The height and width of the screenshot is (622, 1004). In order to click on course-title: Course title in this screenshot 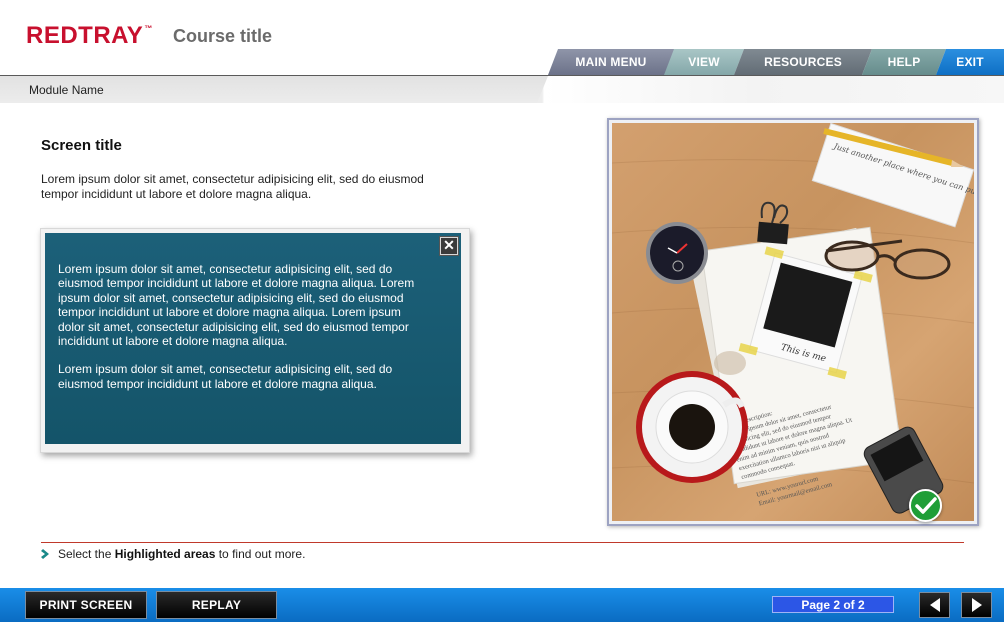, I will do `click(223, 36)`.